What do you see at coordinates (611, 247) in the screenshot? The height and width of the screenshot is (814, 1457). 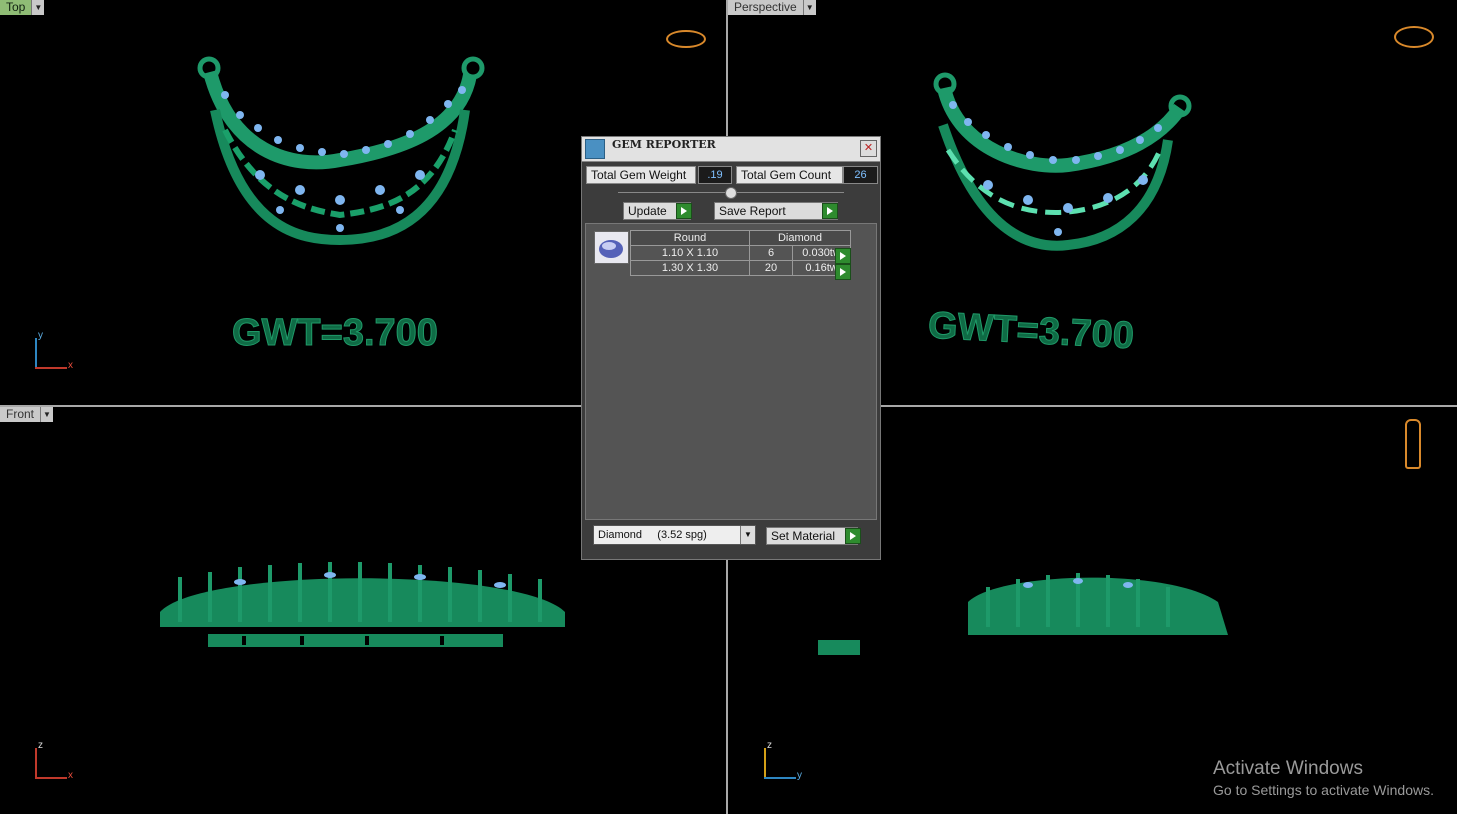 I see `round-gem-icon` at bounding box center [611, 247].